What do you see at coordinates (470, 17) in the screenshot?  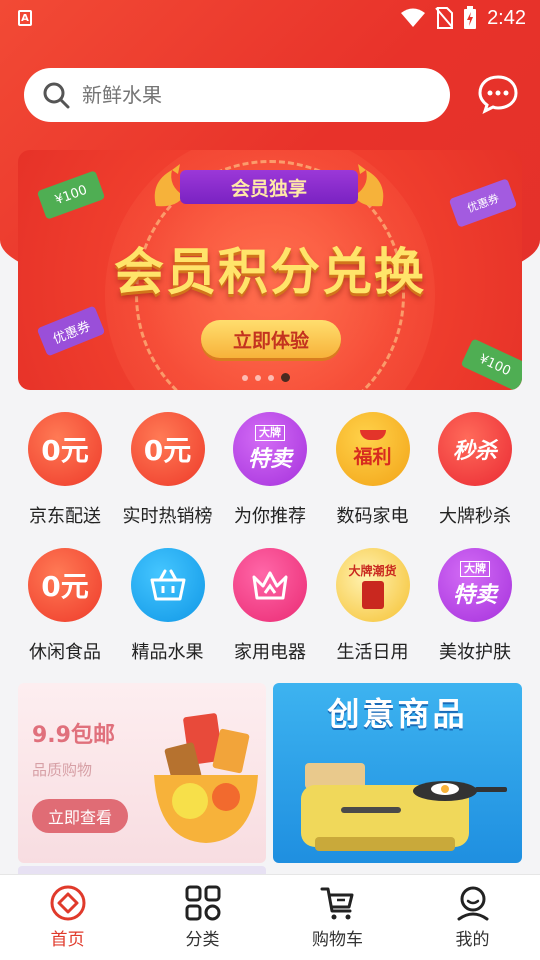 I see `battery-charging-icon` at bounding box center [470, 17].